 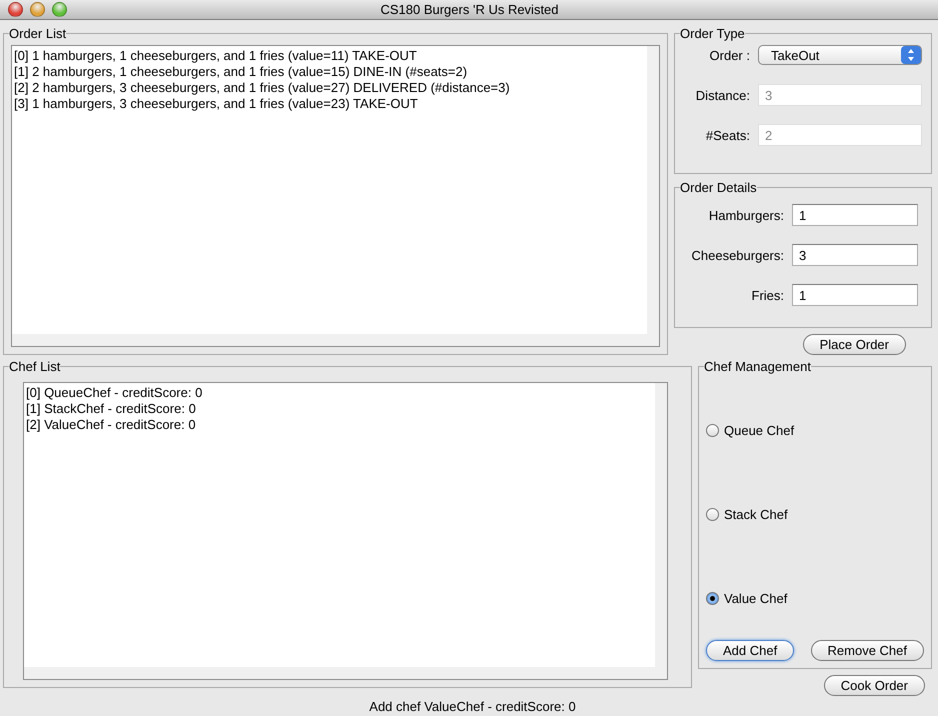 What do you see at coordinates (759, 430) in the screenshot?
I see `radio-label: Queue Chef` at bounding box center [759, 430].